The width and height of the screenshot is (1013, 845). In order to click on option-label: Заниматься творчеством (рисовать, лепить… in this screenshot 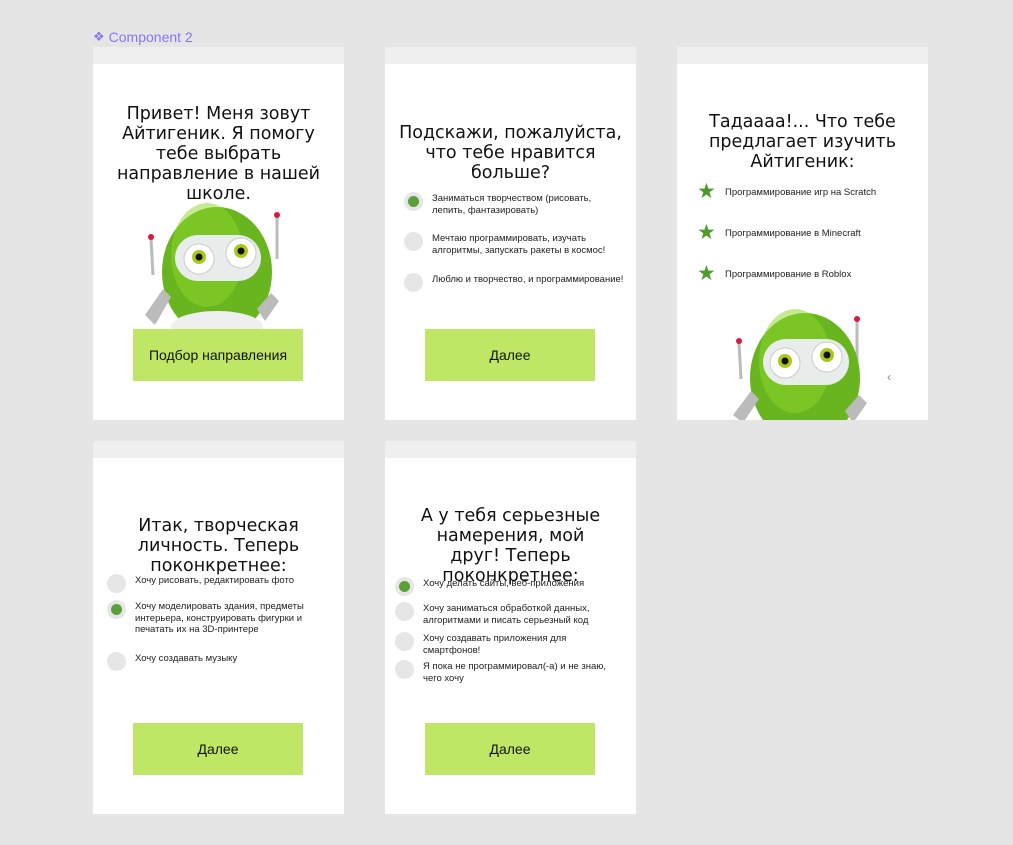, I will do `click(512, 204)`.